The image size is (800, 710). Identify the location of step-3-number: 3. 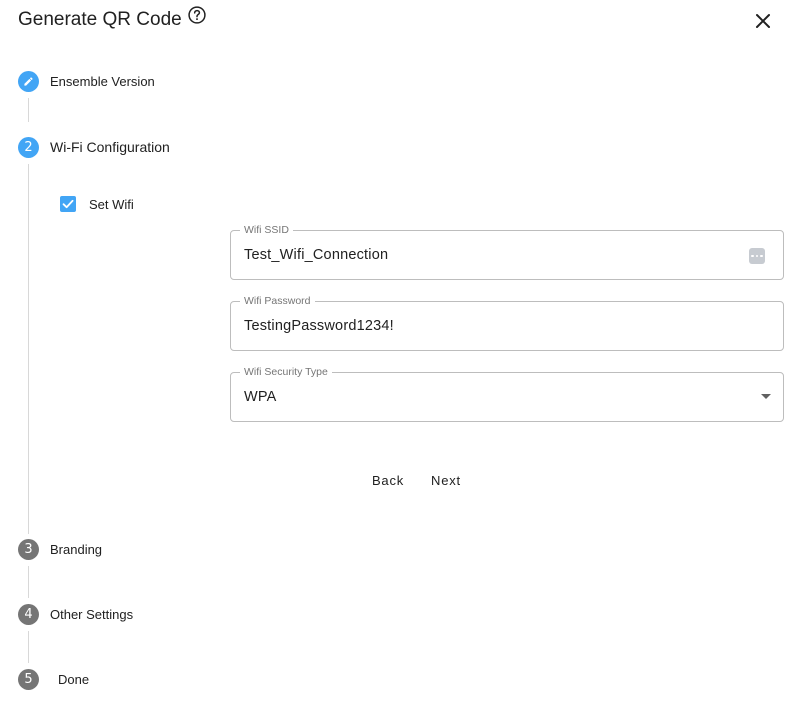
(28, 549).